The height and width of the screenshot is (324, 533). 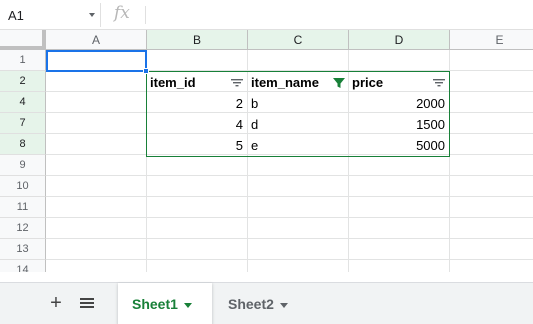 I want to click on row-header-14: 14, so click(x=23, y=266).